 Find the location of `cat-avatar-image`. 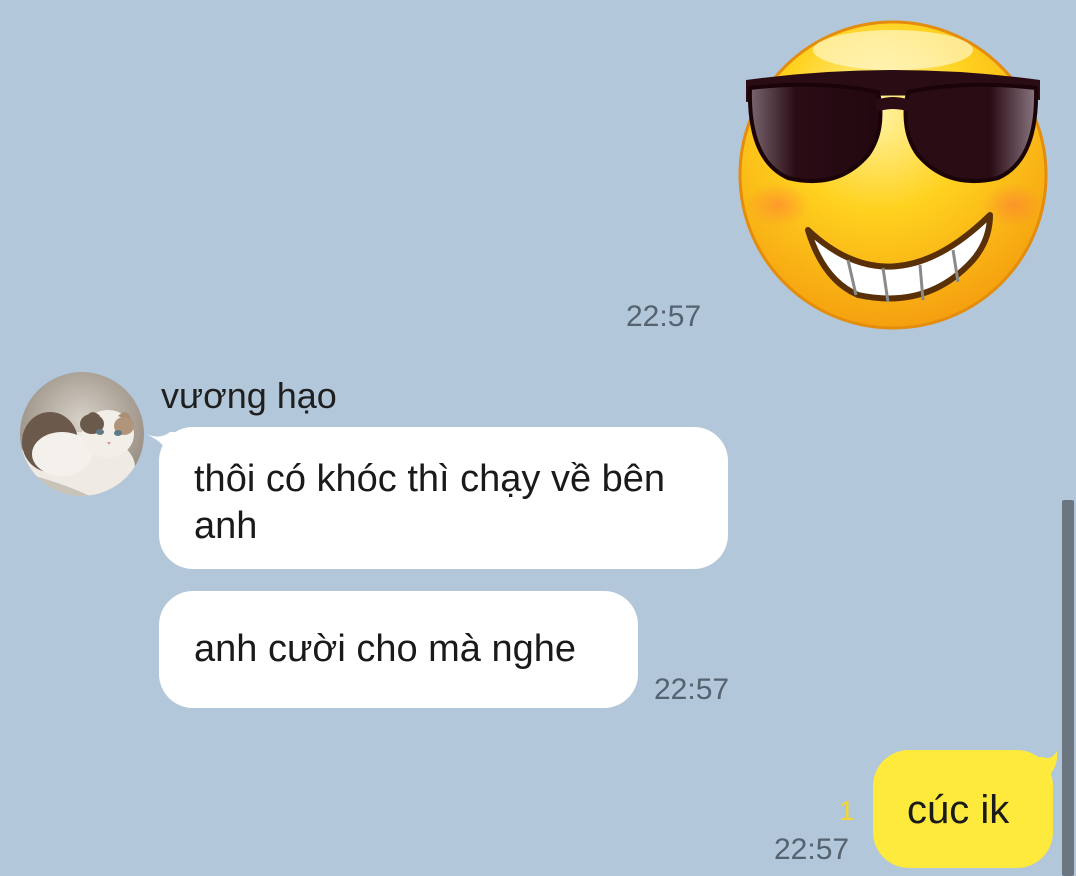

cat-avatar-image is located at coordinates (82, 434).